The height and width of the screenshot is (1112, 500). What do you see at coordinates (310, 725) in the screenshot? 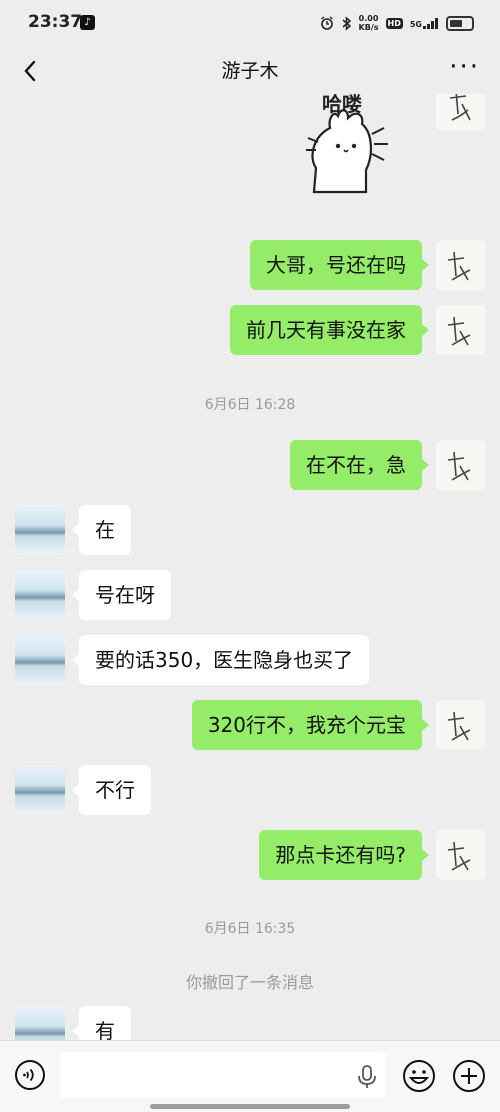
I see `my-message-bubble: 320行不，我充个元宝` at bounding box center [310, 725].